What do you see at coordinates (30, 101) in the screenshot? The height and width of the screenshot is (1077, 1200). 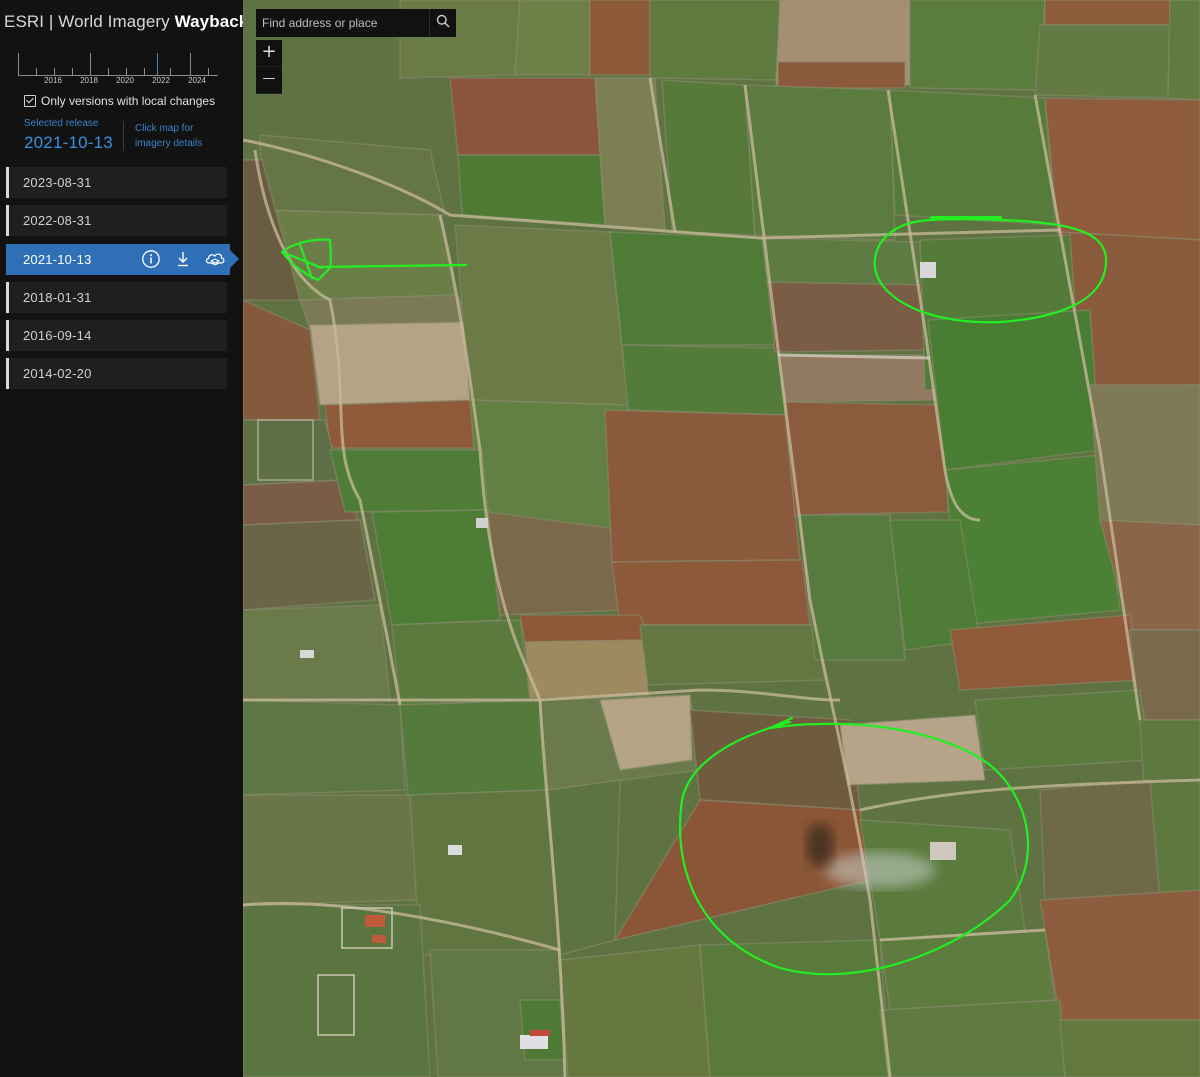 I see `local-changes-checkbox` at bounding box center [30, 101].